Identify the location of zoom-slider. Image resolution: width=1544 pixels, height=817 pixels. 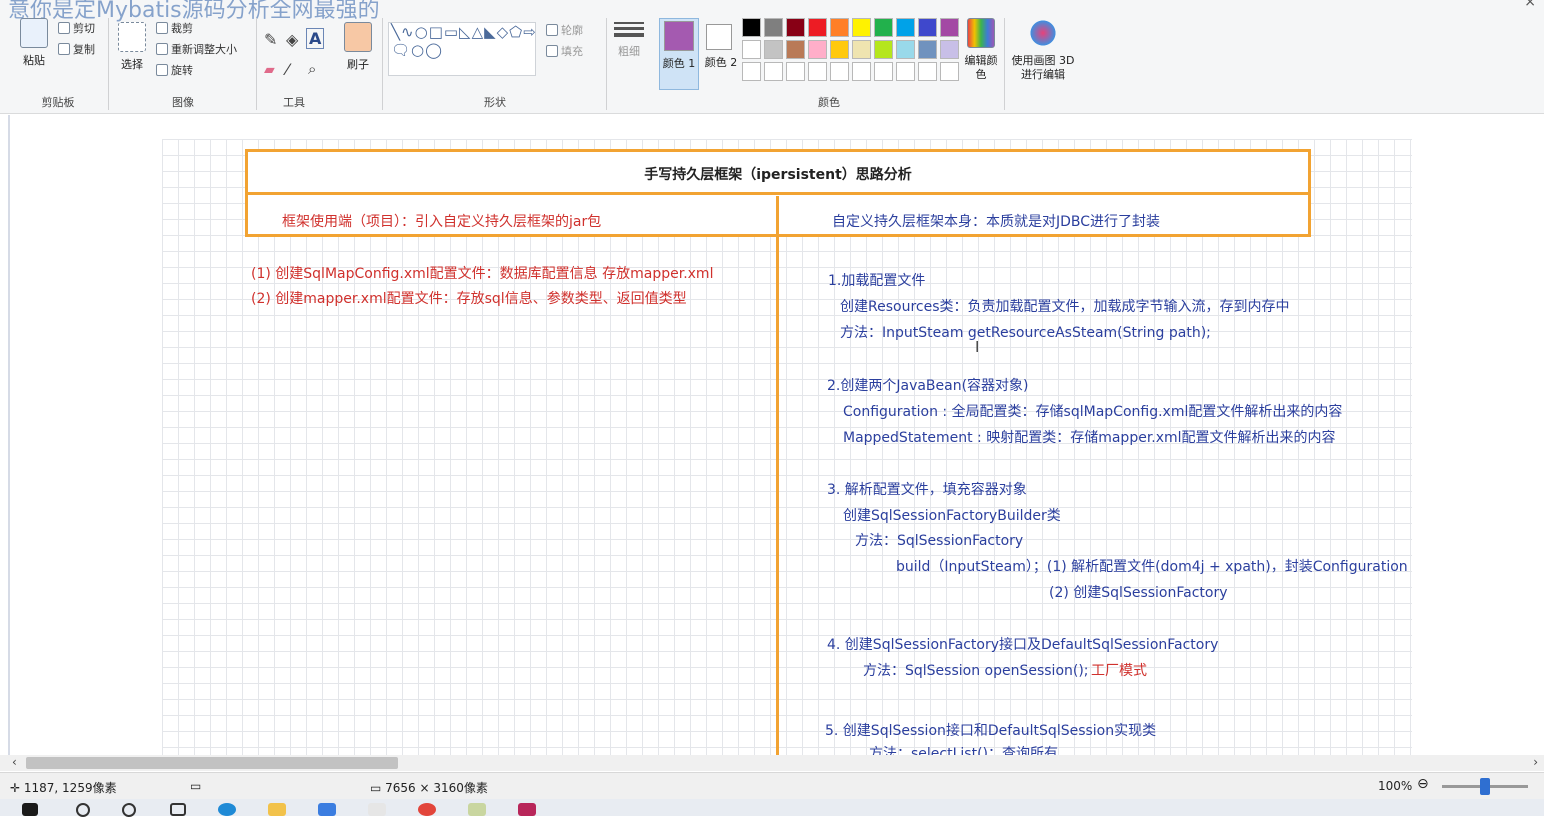
(1485, 786).